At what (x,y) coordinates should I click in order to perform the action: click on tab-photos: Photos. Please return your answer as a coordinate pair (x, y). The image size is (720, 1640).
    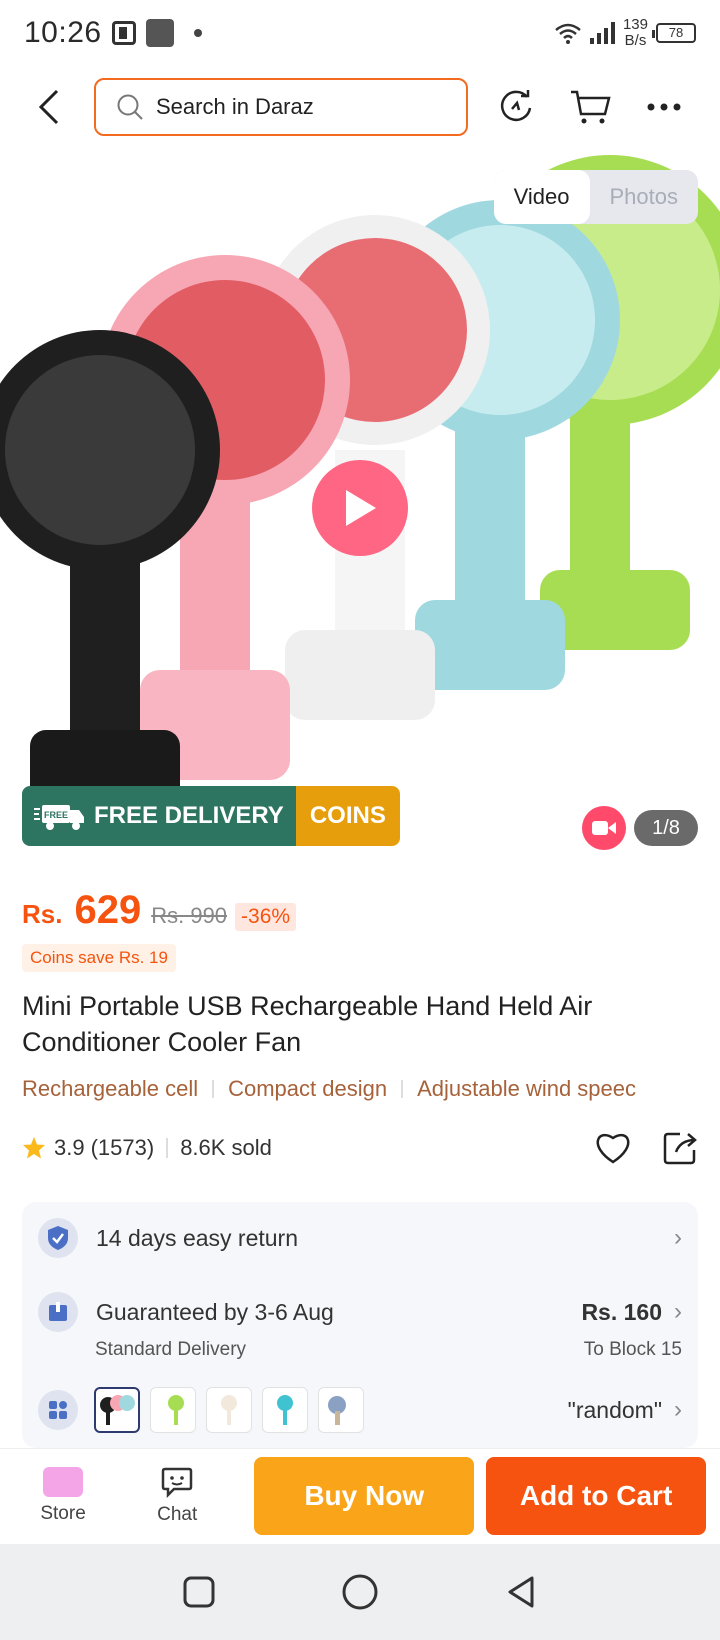
    Looking at the image, I should click on (644, 197).